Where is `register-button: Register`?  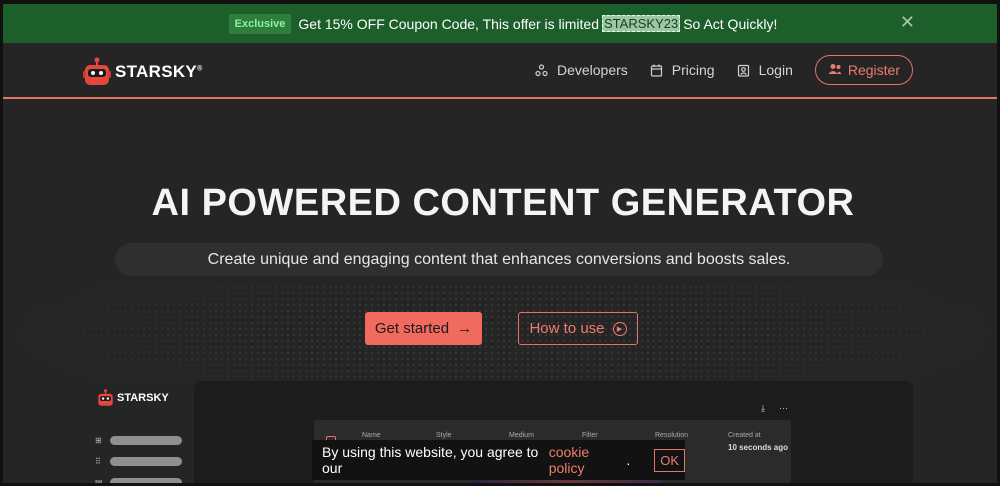 register-button: Register is located at coordinates (863, 70).